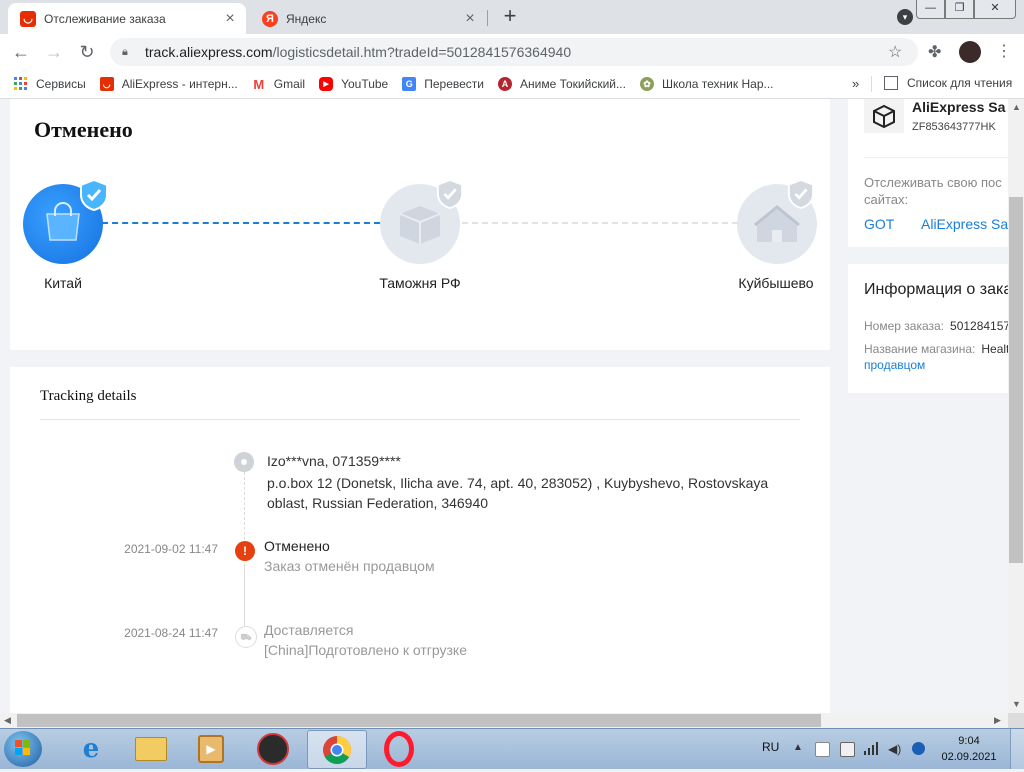 The height and width of the screenshot is (772, 1024). Describe the element at coordinates (970, 52) in the screenshot. I see `profile-avatar` at that location.